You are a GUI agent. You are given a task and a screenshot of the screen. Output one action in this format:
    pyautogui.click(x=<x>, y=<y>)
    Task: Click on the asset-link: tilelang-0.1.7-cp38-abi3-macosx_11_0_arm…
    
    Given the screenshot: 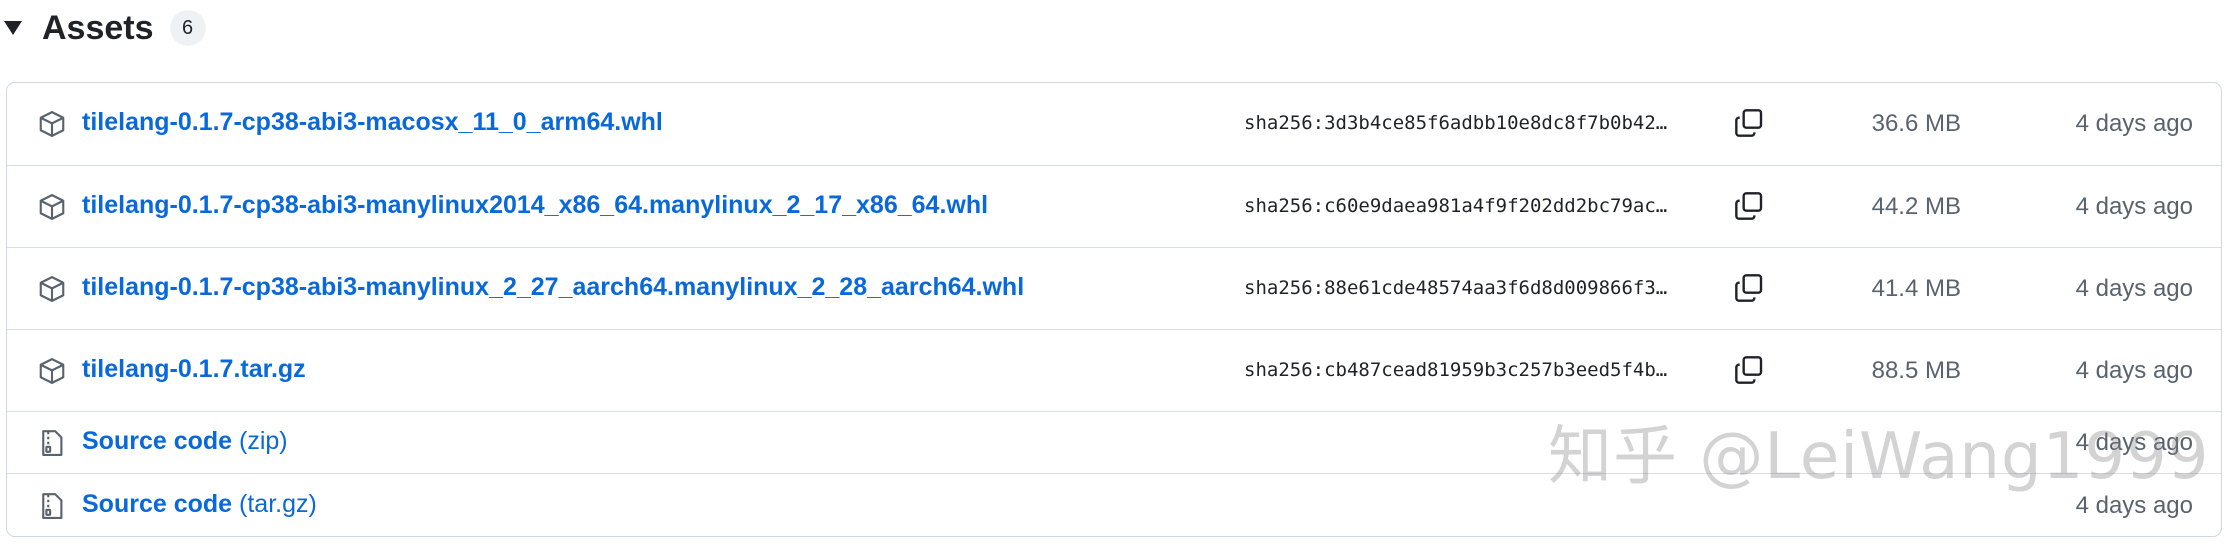 What is the action you would take?
    pyautogui.click(x=372, y=122)
    